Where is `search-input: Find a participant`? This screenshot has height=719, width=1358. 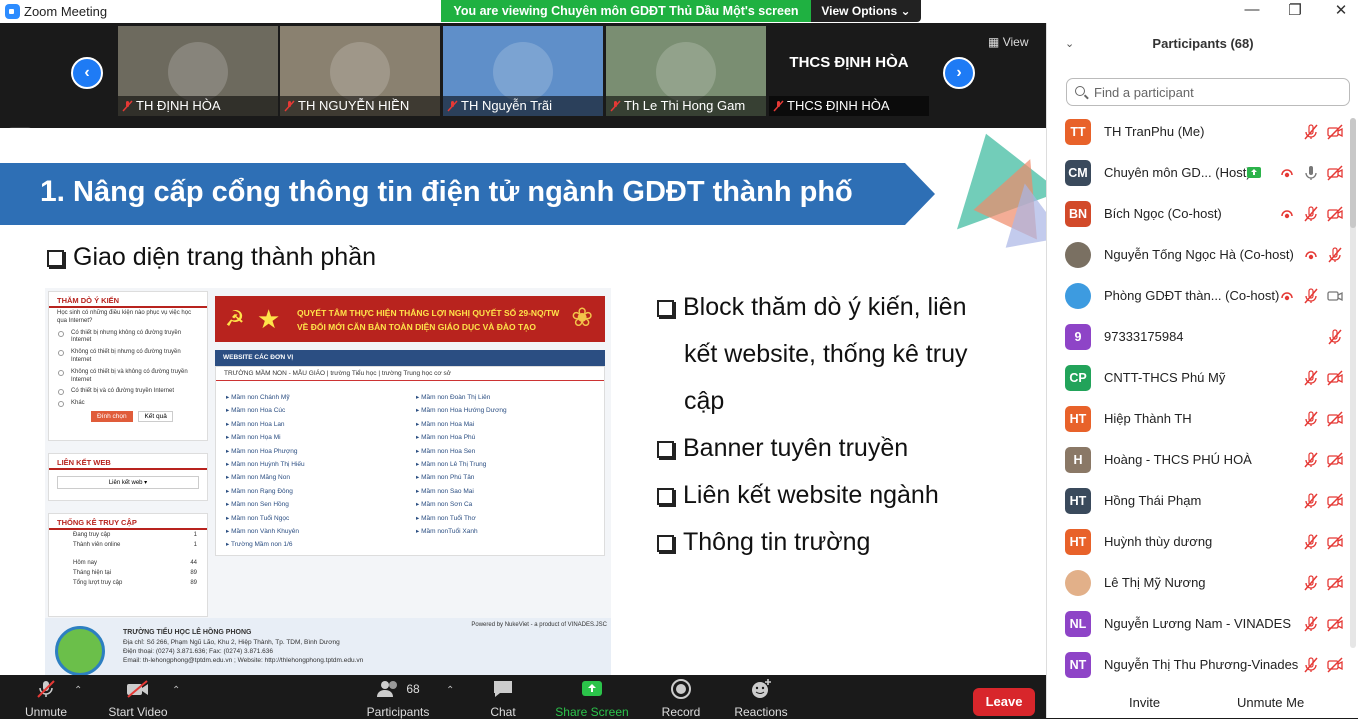 search-input: Find a participant is located at coordinates (1208, 92).